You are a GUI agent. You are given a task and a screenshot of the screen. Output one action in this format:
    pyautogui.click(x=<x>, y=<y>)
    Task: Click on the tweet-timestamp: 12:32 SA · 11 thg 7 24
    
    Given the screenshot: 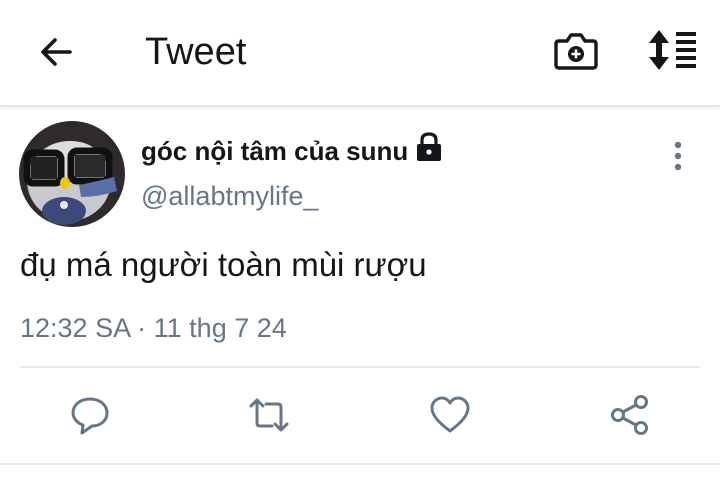 What is the action you would take?
    pyautogui.click(x=153, y=328)
    